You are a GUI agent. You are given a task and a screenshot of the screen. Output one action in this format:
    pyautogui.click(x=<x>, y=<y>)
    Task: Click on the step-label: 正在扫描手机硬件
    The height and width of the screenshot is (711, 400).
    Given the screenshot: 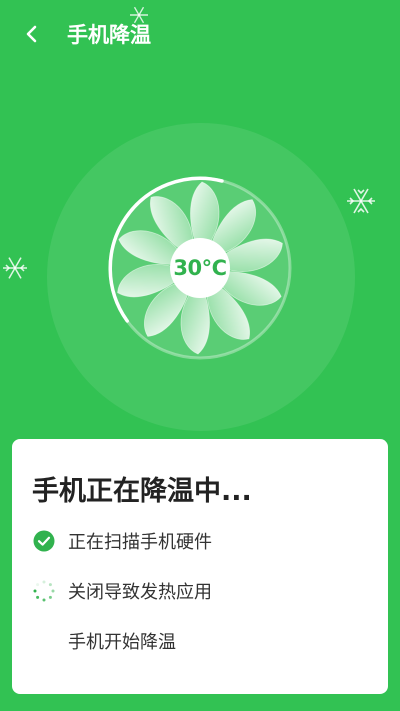 What is the action you would take?
    pyautogui.click(x=140, y=542)
    